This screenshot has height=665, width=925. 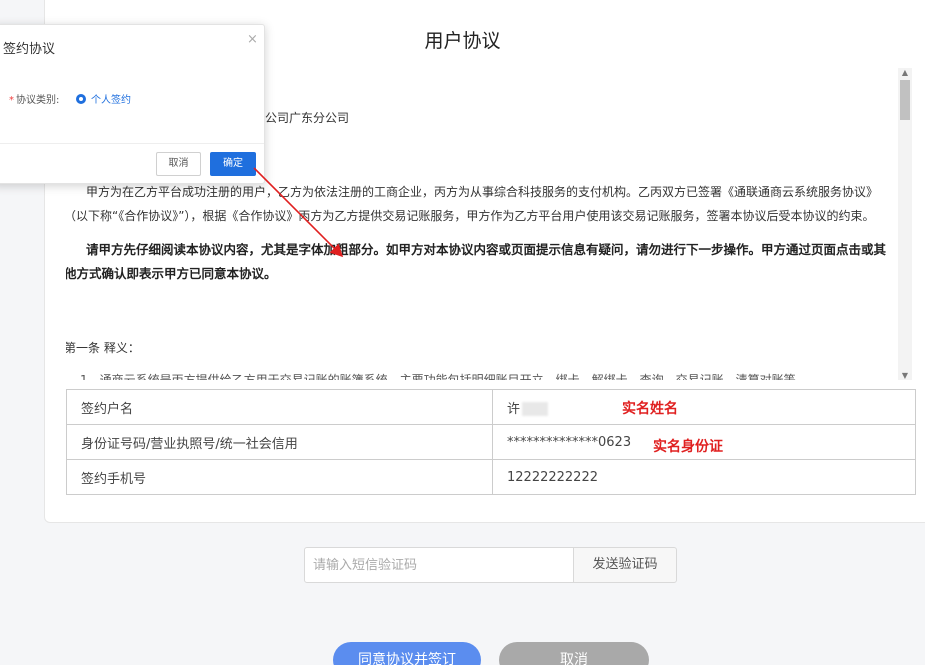 I want to click on scroll-up-icon: ▲, so click(x=905, y=72).